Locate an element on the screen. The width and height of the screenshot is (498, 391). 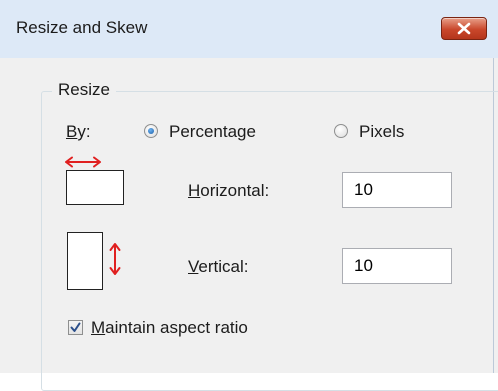
horizontal-label: Horizontal: is located at coordinates (229, 190).